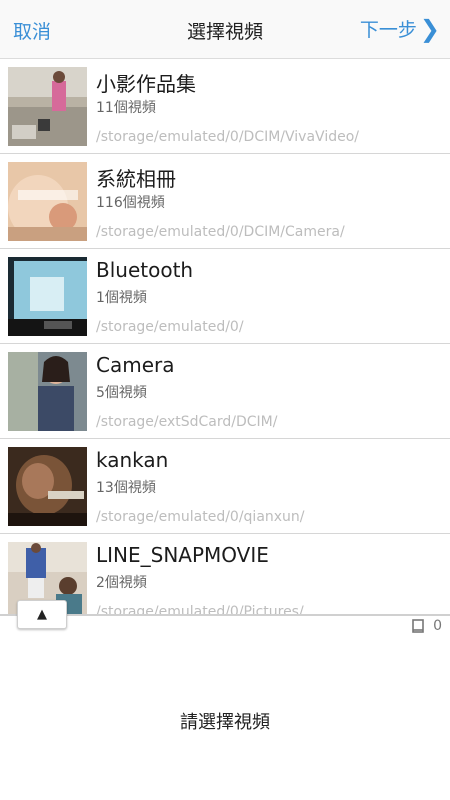 The height and width of the screenshot is (800, 450). What do you see at coordinates (200, 609) in the screenshot?
I see `album-path: /storage/emulated/0/Pictures/` at bounding box center [200, 609].